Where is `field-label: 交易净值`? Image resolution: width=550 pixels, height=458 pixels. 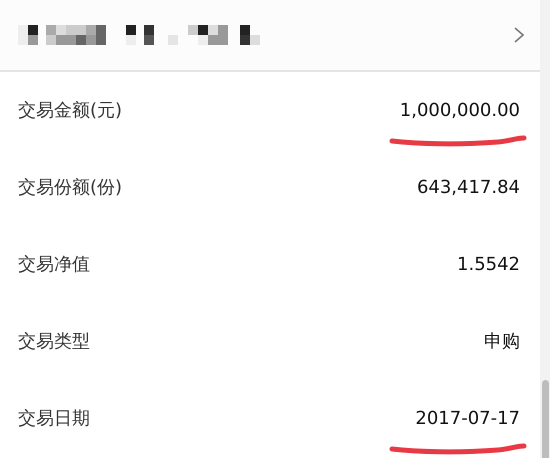
field-label: 交易净值 is located at coordinates (54, 265).